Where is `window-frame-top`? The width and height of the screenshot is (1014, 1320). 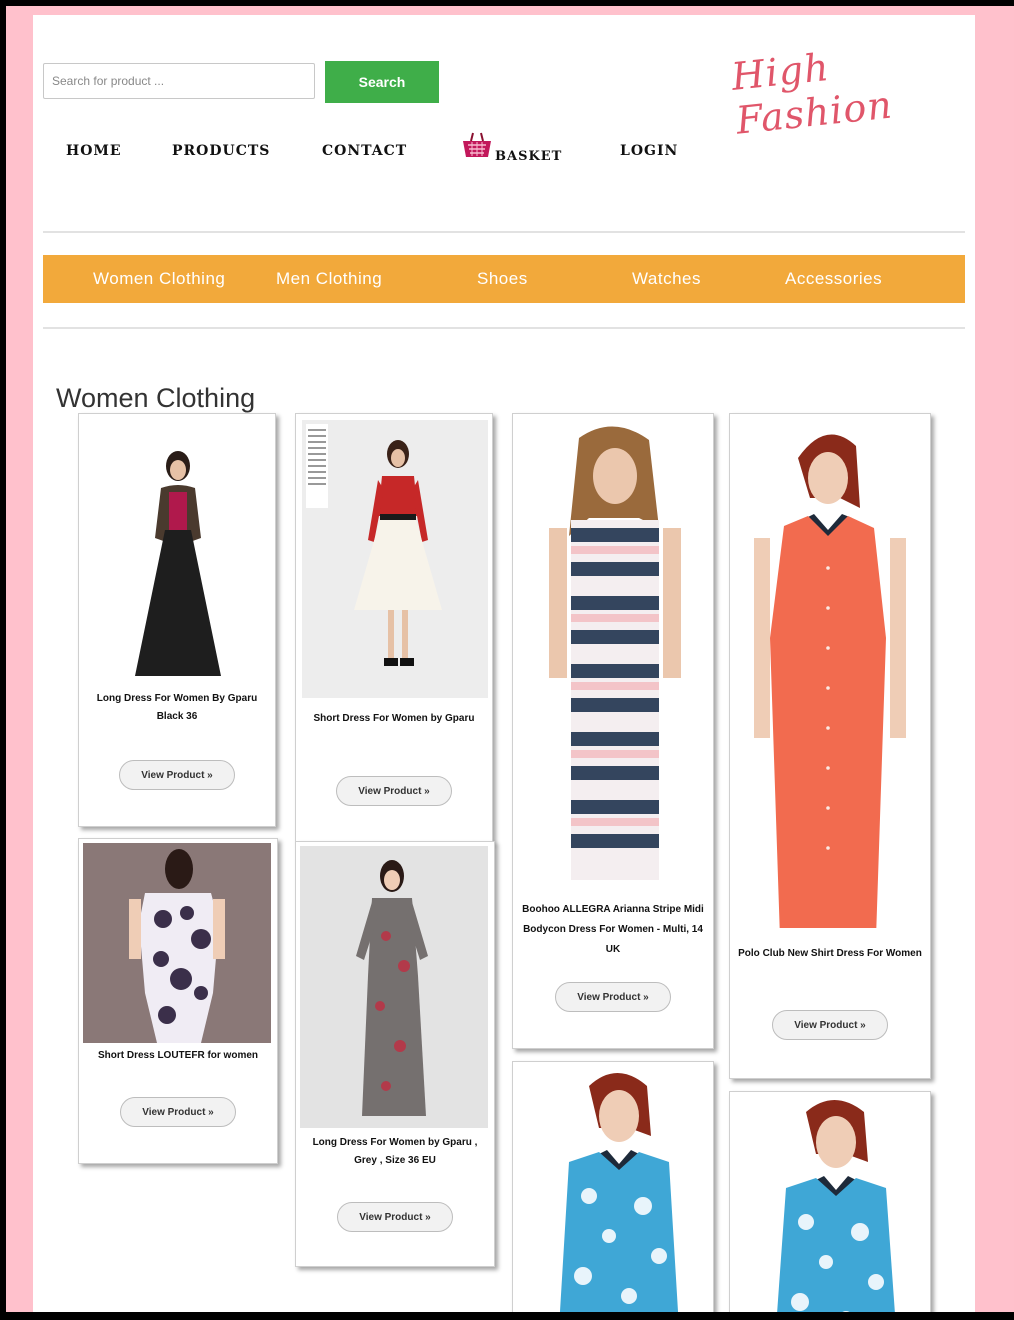
window-frame-top is located at coordinates (507, 3).